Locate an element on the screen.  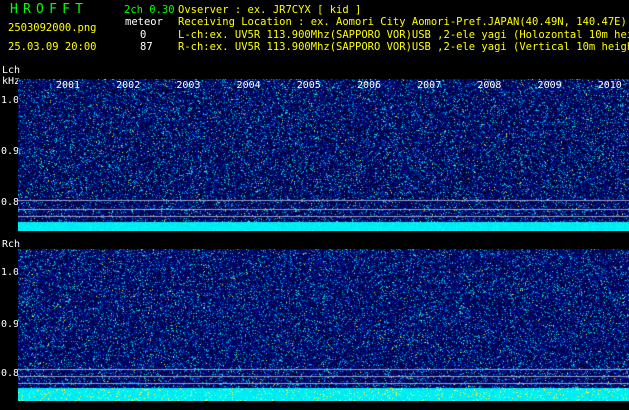
lch-tick-0-8: 0.8 is located at coordinates (10, 202).